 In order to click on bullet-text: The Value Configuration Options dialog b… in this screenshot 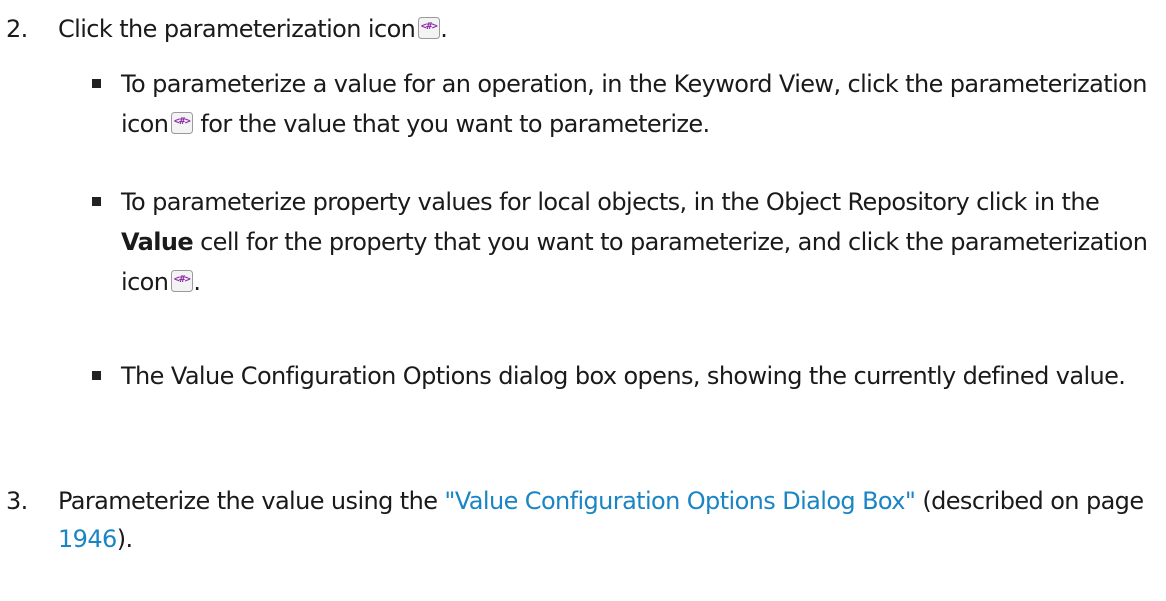, I will do `click(623, 376)`.